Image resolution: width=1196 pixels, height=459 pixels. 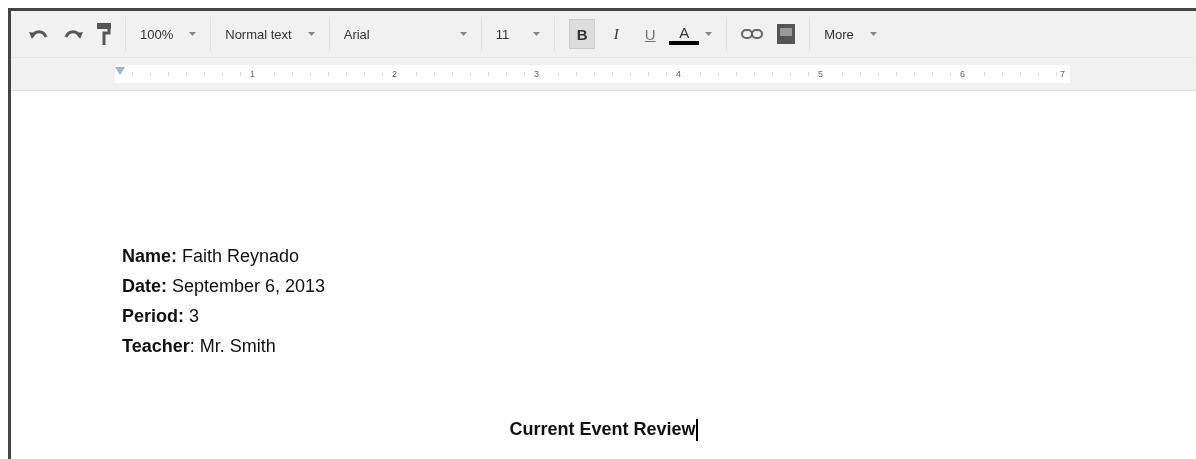 I want to click on bold-button: B, so click(x=582, y=34).